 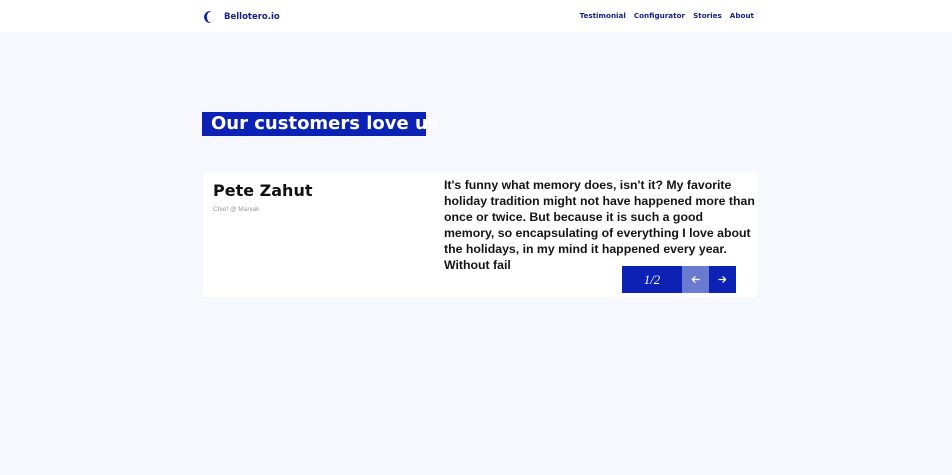 I want to click on brand-name: Bellotero.io, so click(x=252, y=17).